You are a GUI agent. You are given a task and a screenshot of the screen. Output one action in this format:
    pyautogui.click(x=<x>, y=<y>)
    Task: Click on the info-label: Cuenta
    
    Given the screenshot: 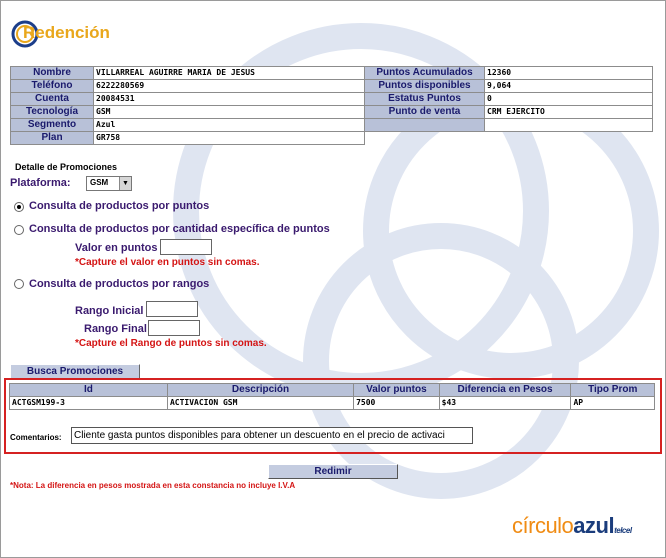 What is the action you would take?
    pyautogui.click(x=52, y=99)
    